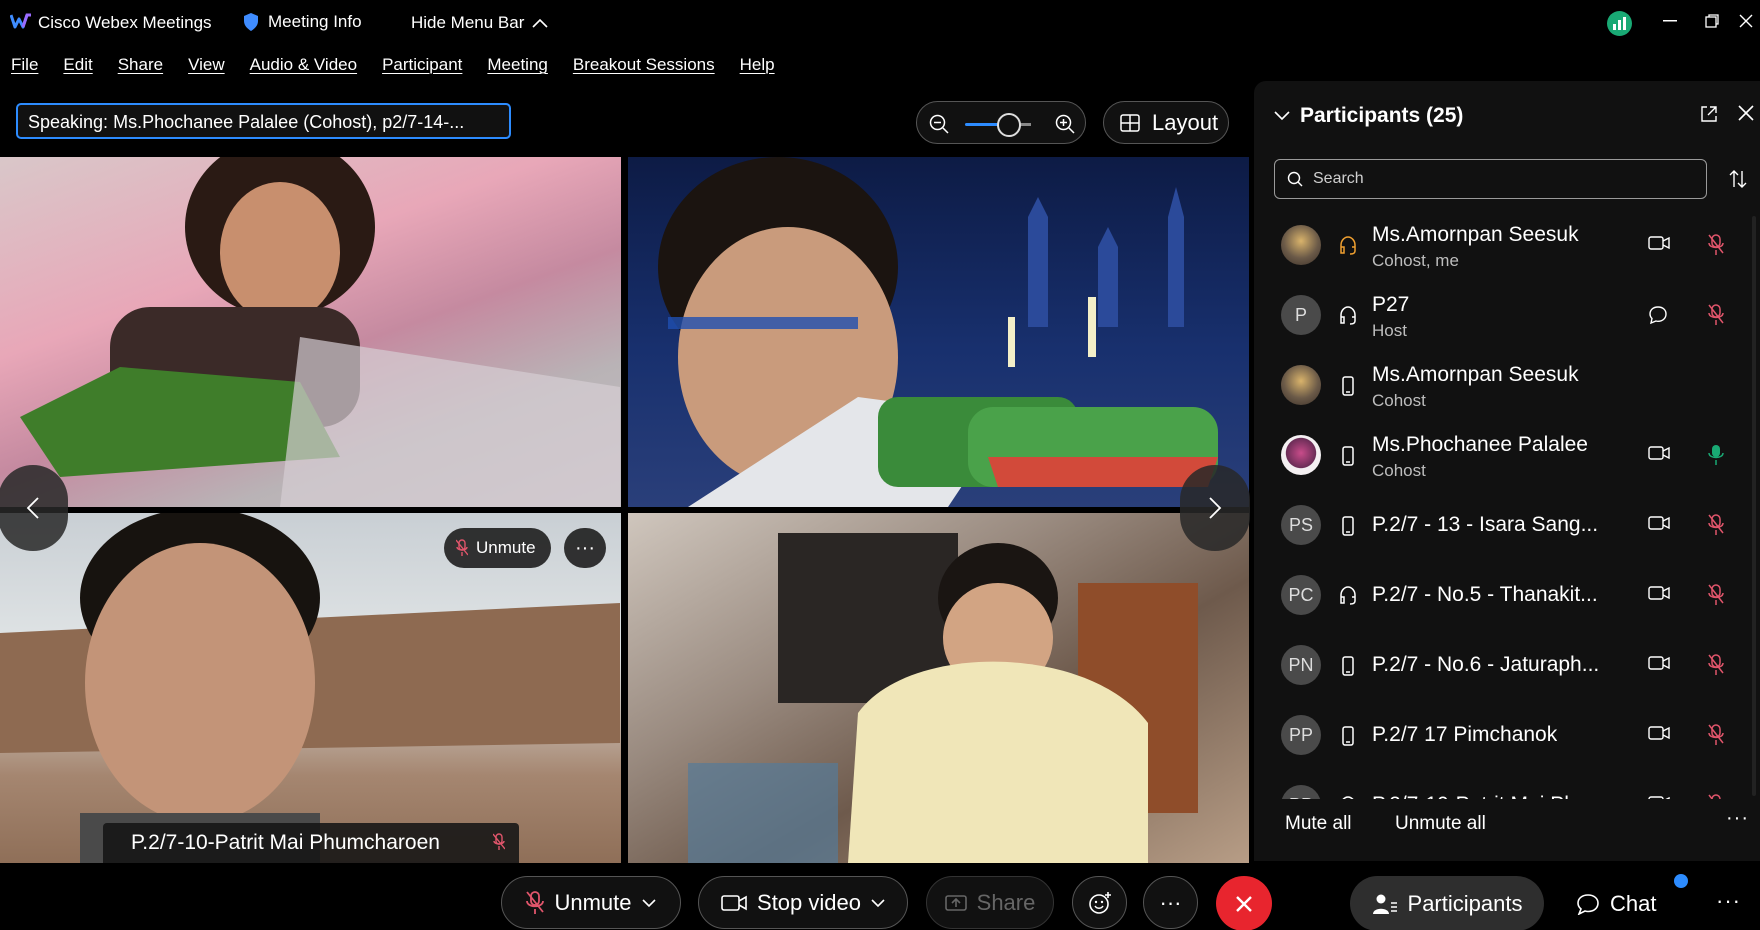  What do you see at coordinates (1065, 124) in the screenshot?
I see `zoom-in-icon` at bounding box center [1065, 124].